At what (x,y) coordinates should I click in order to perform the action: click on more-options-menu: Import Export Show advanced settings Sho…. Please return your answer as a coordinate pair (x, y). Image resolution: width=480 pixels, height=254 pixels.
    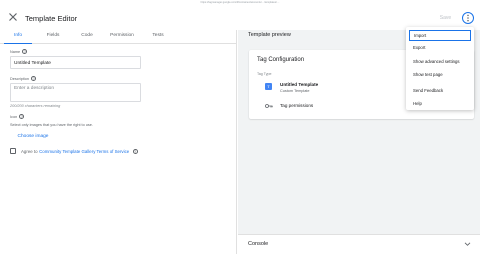
    Looking at the image, I should click on (440, 68).